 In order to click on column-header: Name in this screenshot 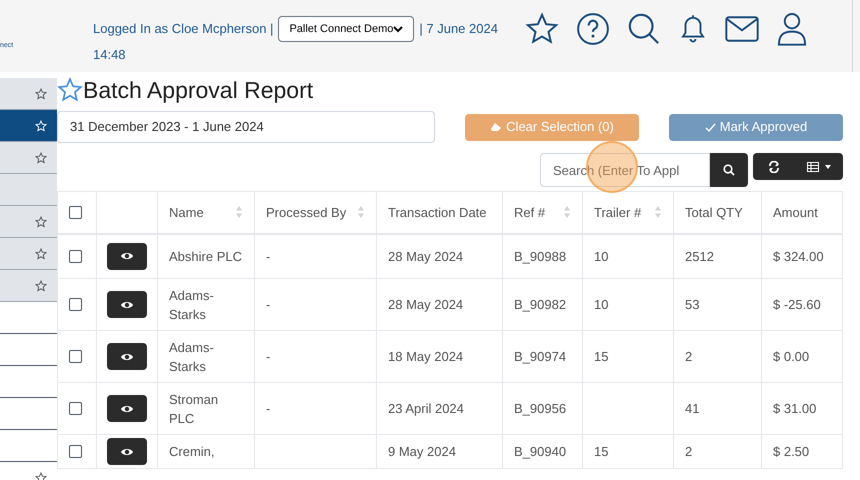, I will do `click(186, 212)`.